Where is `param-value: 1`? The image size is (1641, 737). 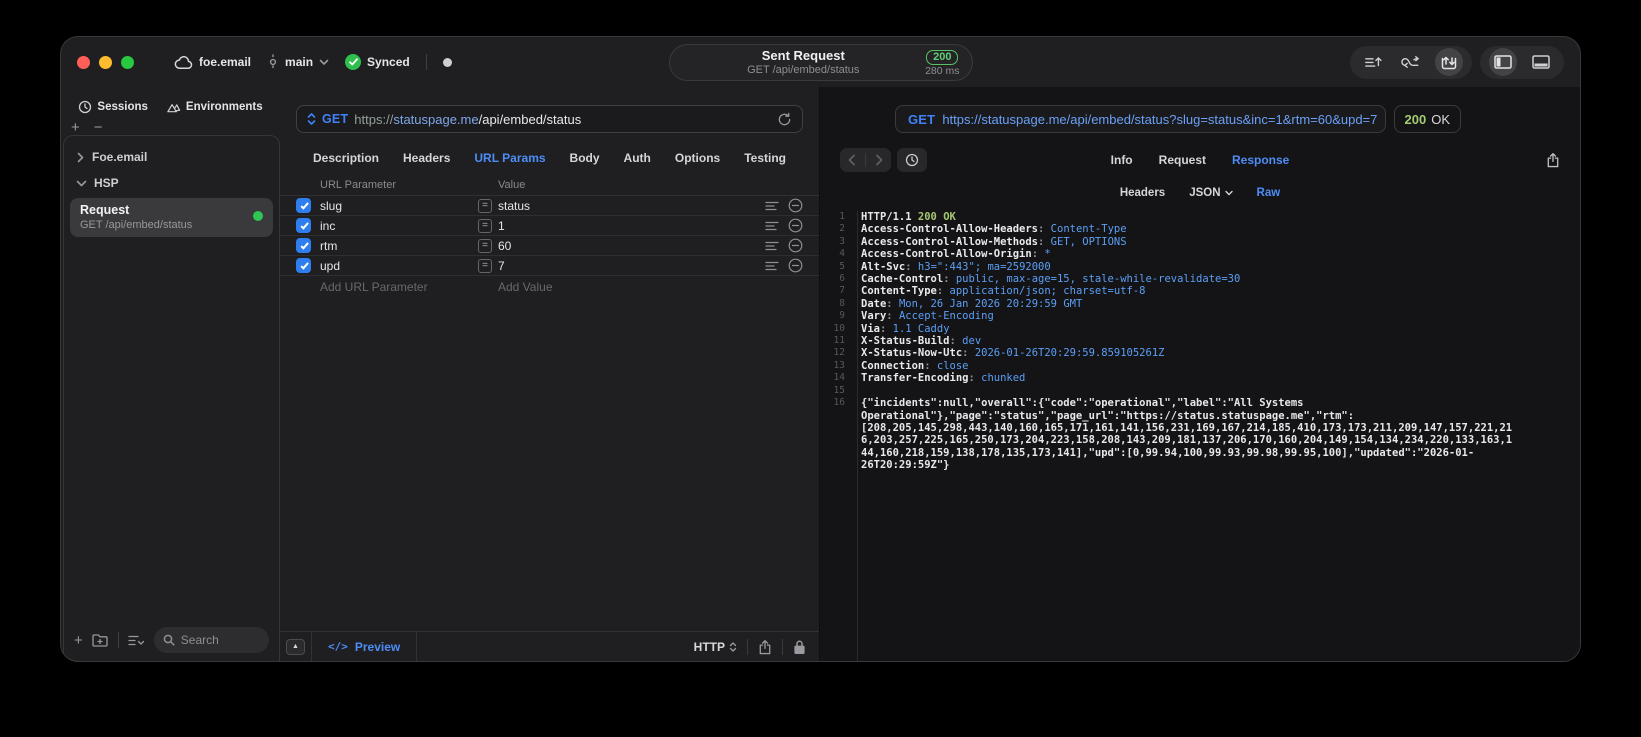
param-value: 1 is located at coordinates (631, 226).